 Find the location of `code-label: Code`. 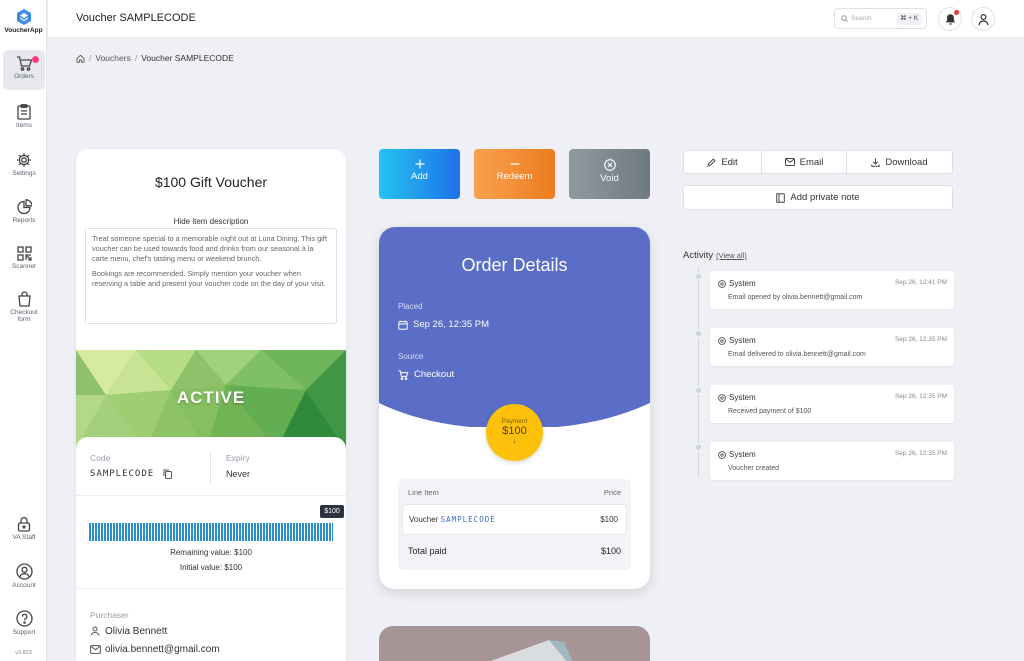

code-label: Code is located at coordinates (100, 458).